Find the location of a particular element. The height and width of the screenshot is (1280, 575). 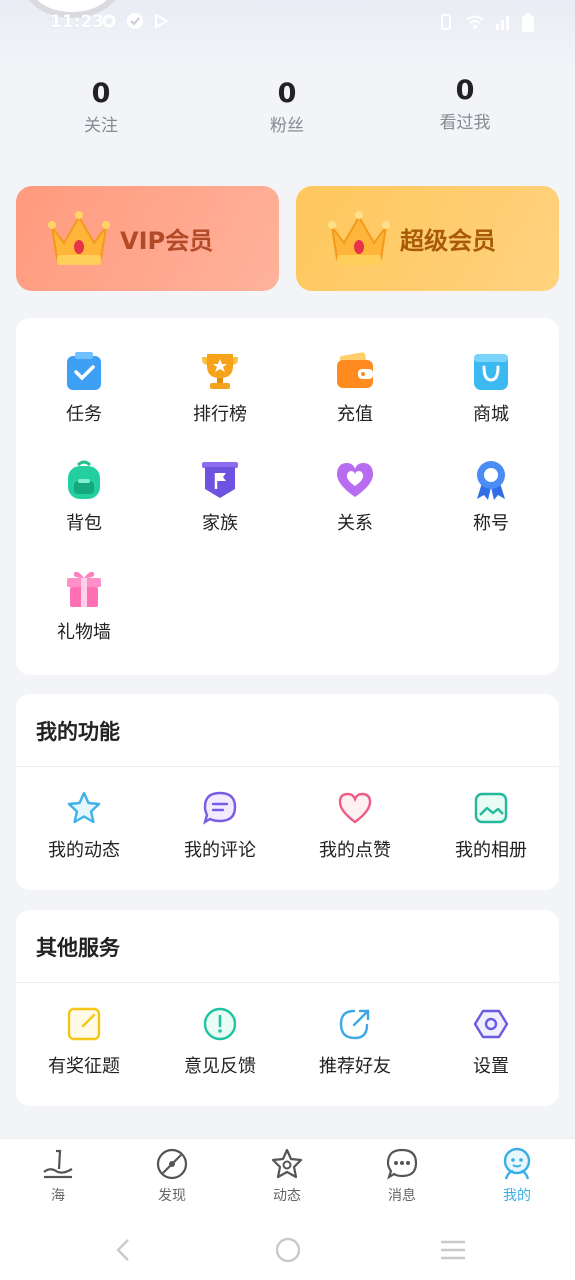

feedback-icon is located at coordinates (220, 1024).